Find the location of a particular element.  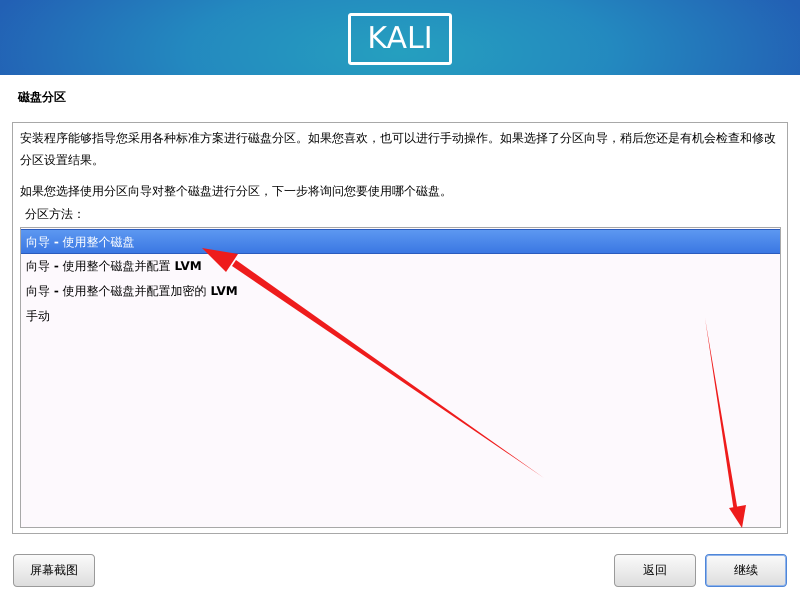

button: 屏幕截图 is located at coordinates (54, 570).